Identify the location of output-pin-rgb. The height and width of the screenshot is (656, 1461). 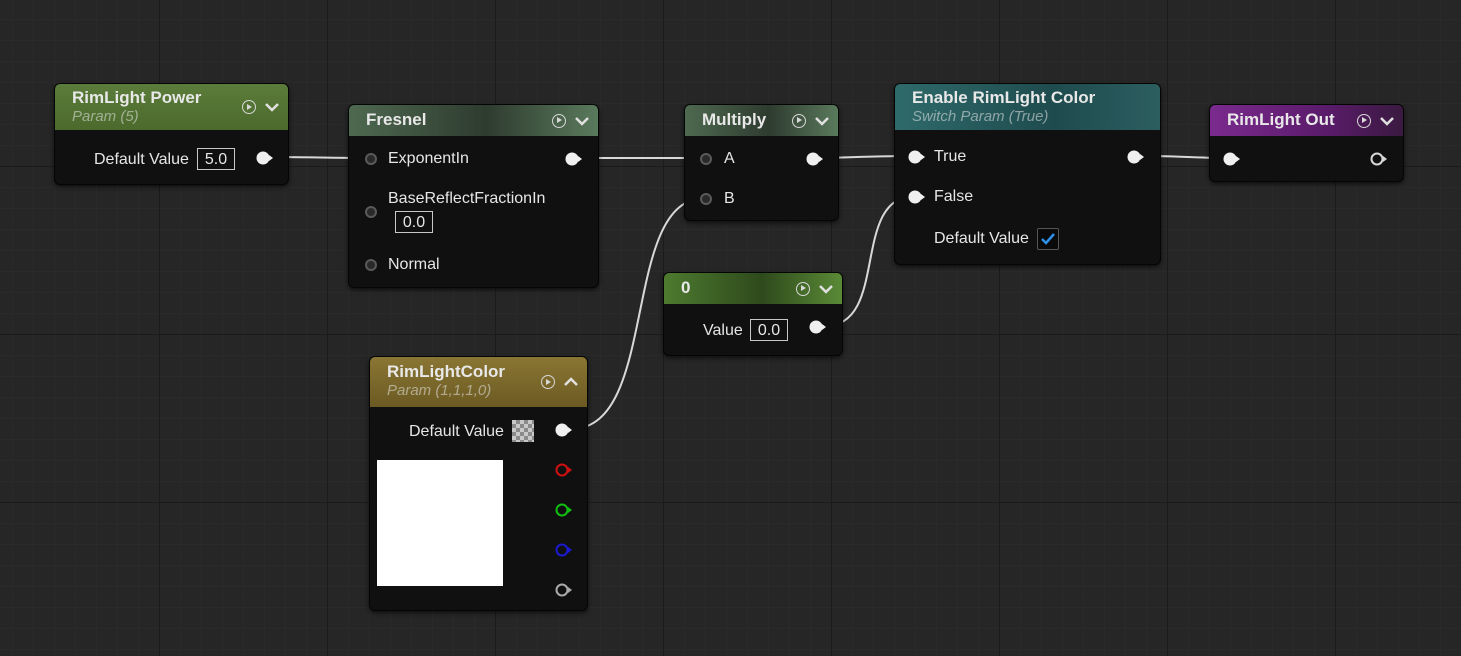
(564, 430).